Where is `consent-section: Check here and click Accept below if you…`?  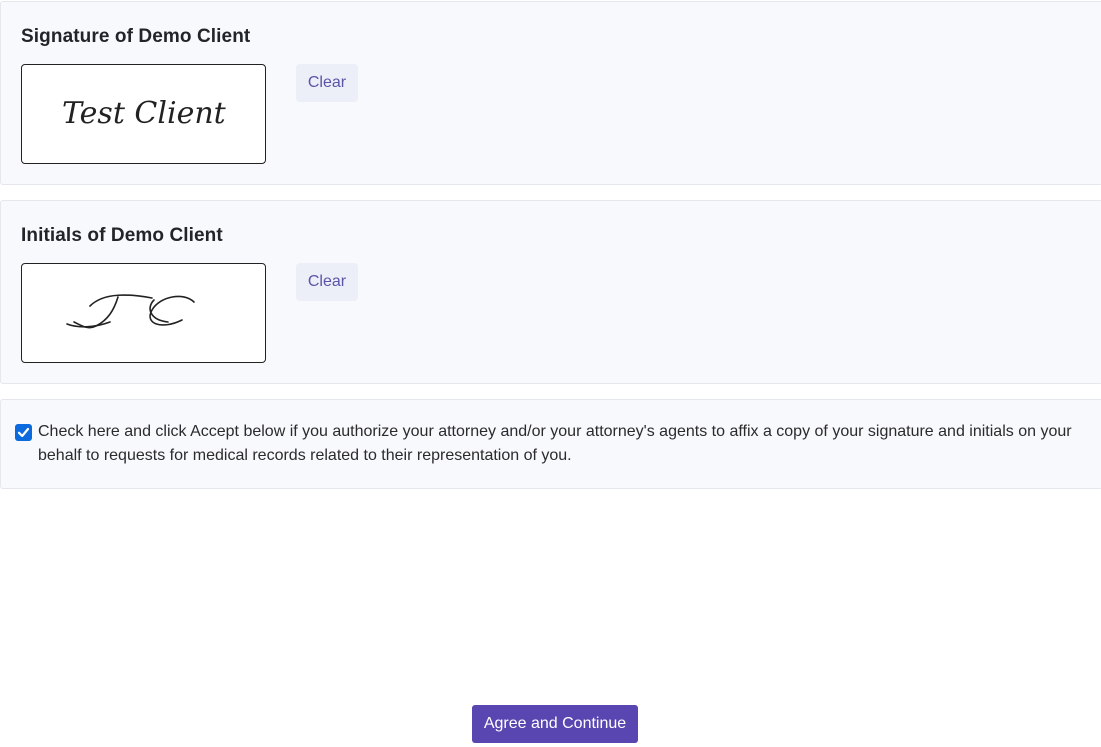
consent-section: Check here and click Accept below if you… is located at coordinates (550, 444).